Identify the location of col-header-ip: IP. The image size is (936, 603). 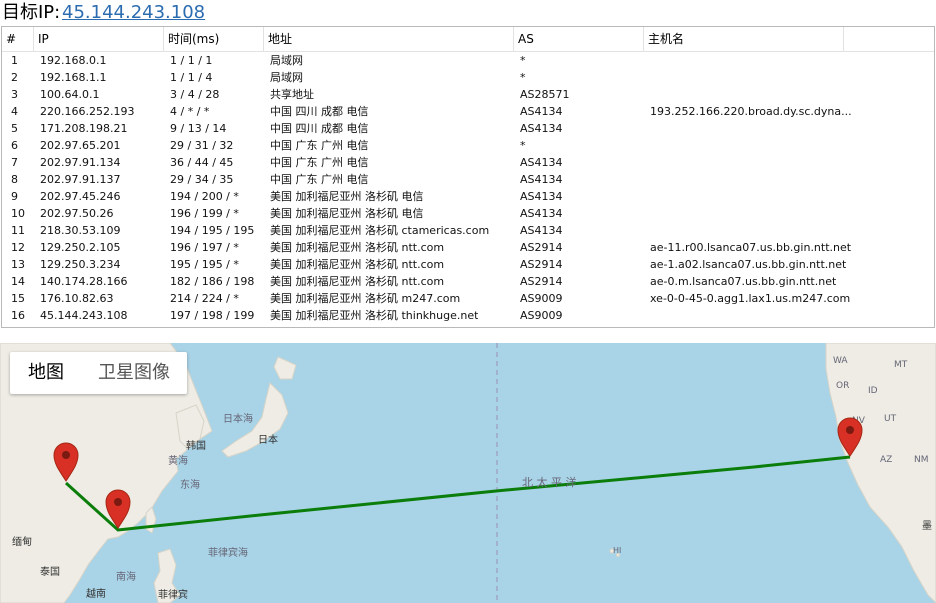
(99, 39).